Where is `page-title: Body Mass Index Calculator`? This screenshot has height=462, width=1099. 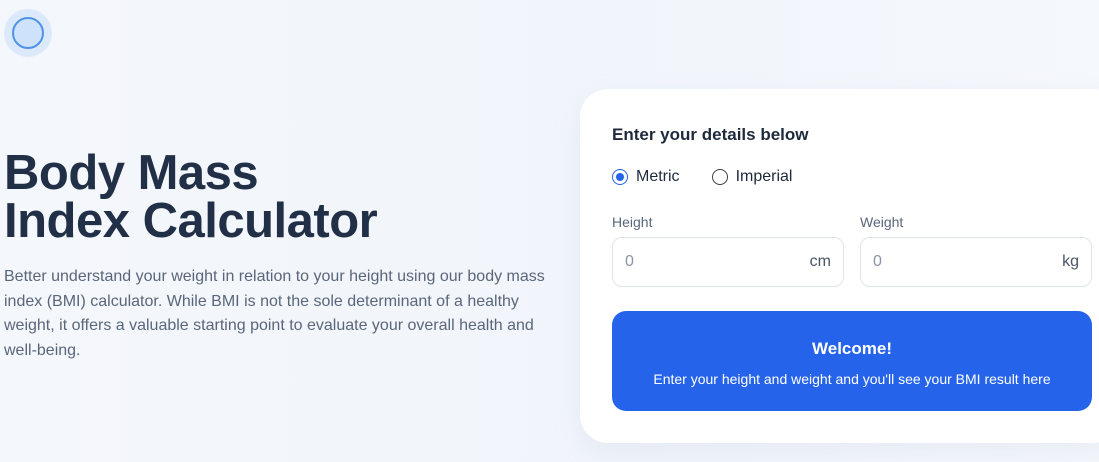
page-title: Body Mass Index Calculator is located at coordinates (284, 197).